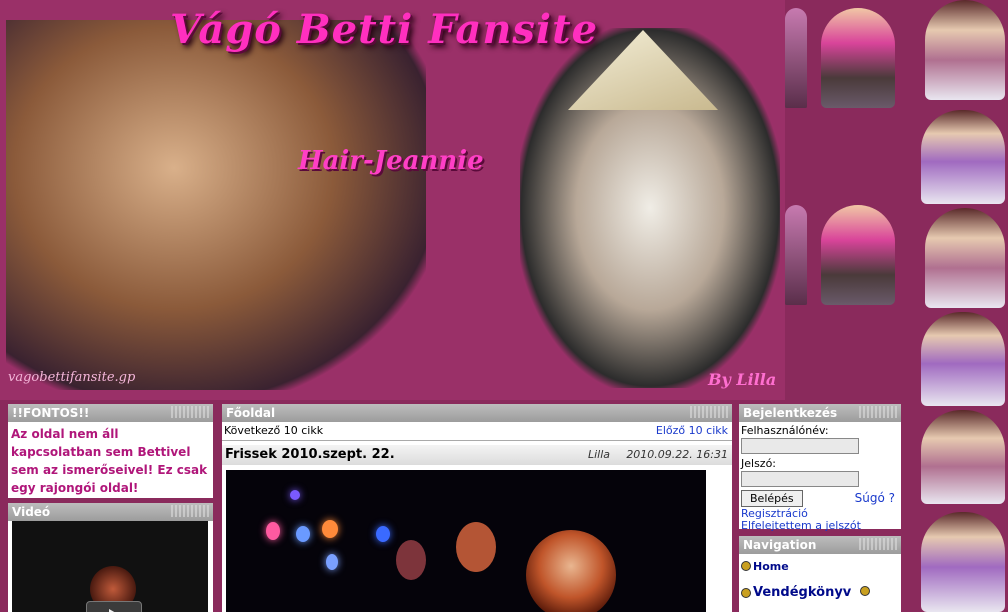  I want to click on password-input, so click(800, 479).